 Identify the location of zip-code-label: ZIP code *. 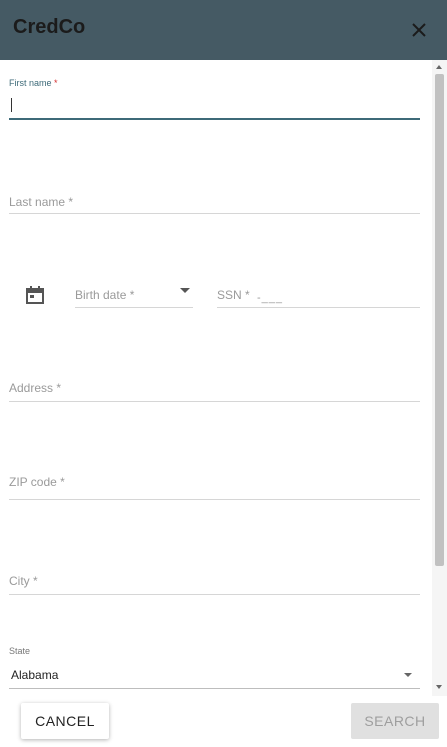
(37, 482).